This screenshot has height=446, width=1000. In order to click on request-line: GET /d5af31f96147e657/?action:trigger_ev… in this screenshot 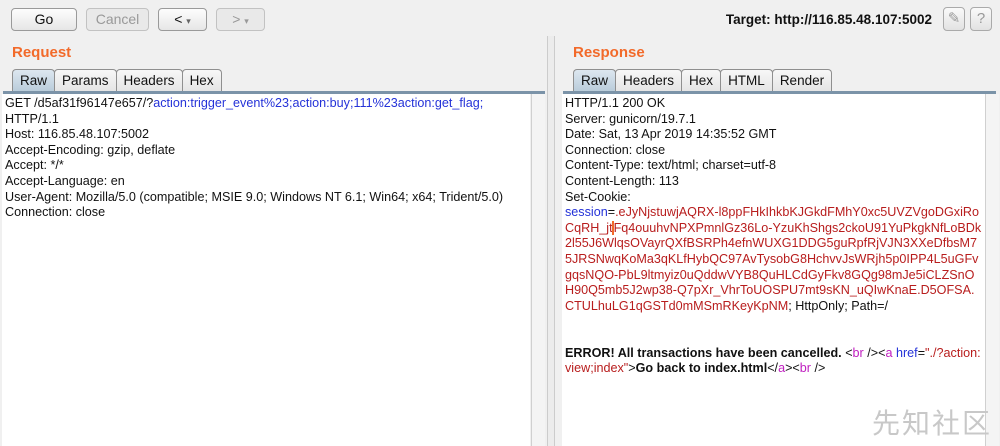, I will do `click(244, 103)`.